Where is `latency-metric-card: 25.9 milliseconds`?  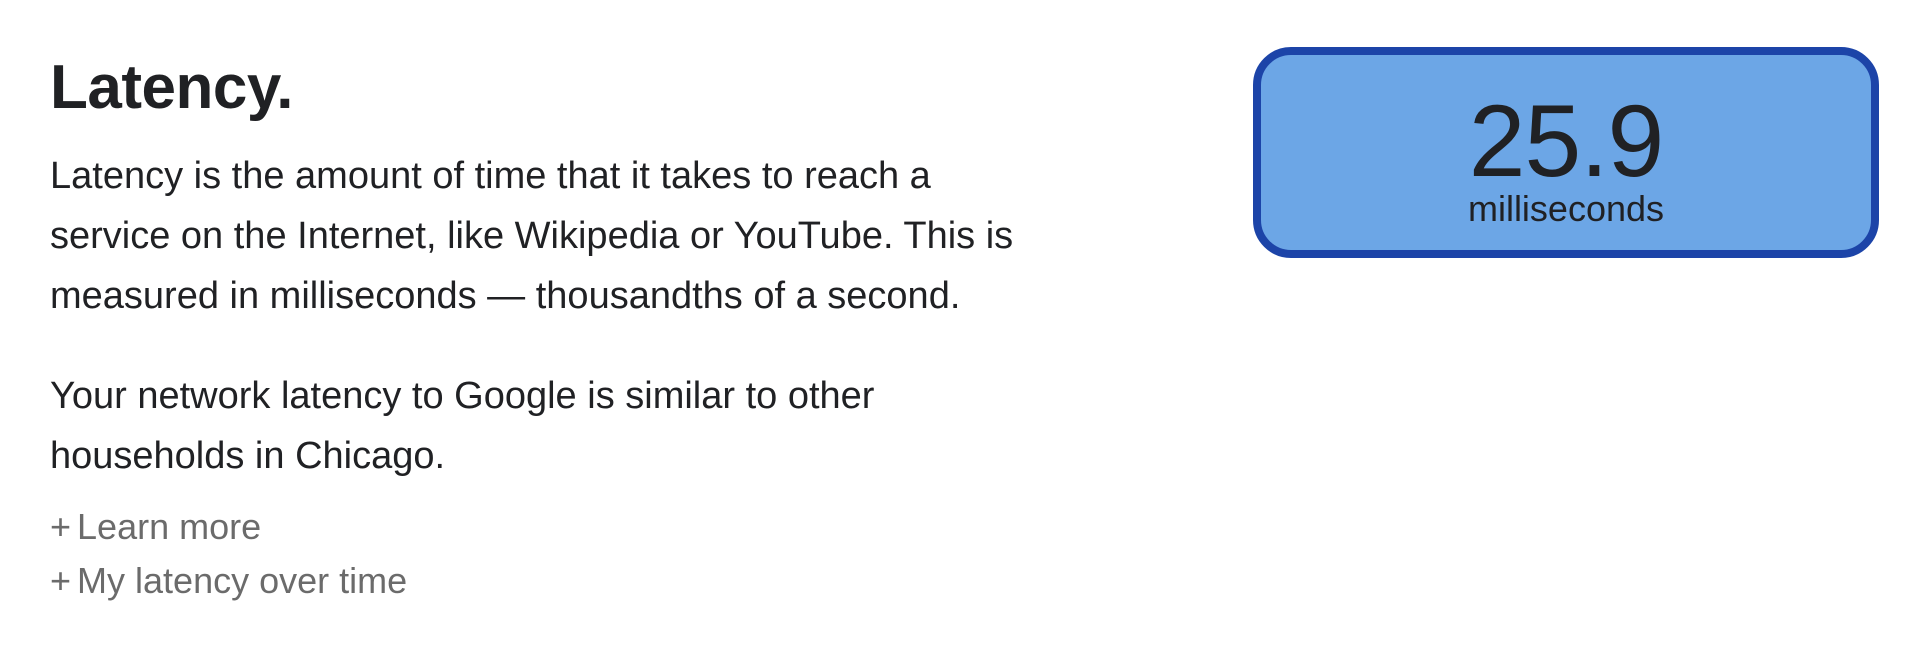 latency-metric-card: 25.9 milliseconds is located at coordinates (1566, 152).